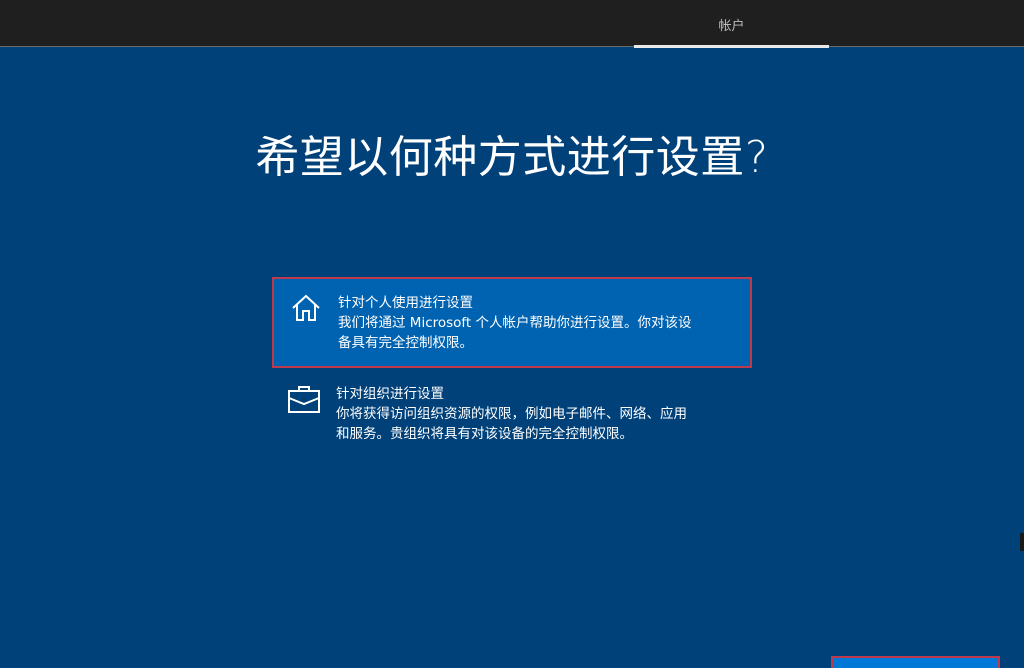 The image size is (1024, 668). What do you see at coordinates (306, 308) in the screenshot?
I see `home-icon` at bounding box center [306, 308].